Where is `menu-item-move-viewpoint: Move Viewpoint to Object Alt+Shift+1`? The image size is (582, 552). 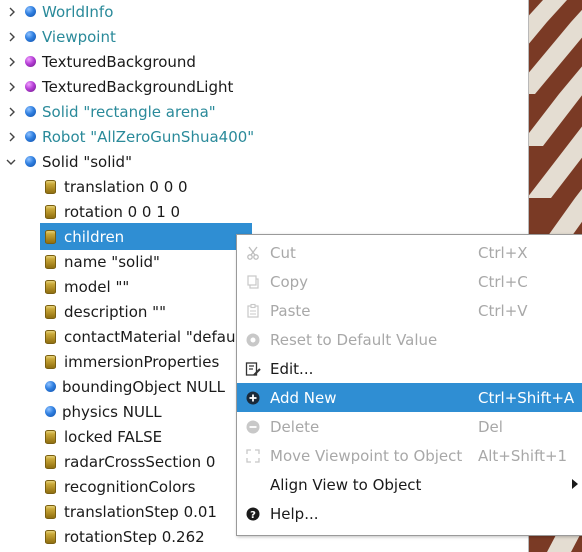
menu-item-move-viewpoint: Move Viewpoint to Object Alt+Shift+1 is located at coordinates (409, 455).